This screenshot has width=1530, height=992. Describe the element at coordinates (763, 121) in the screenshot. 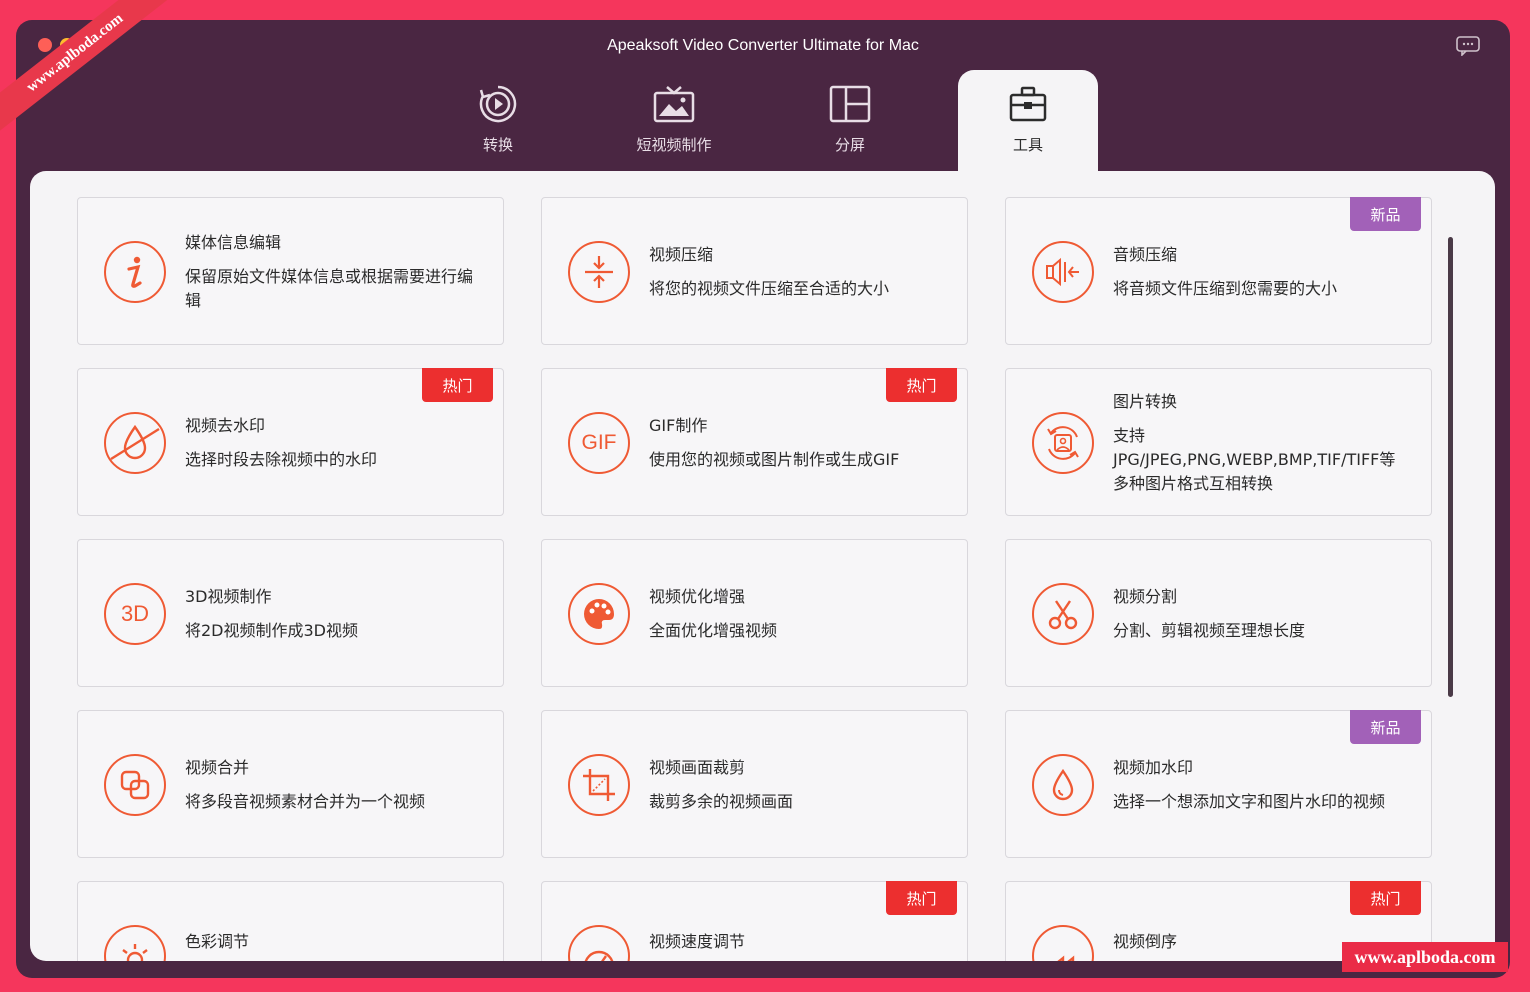

I see `main-tabs: 转换 短视频制作 分屏 工具` at that location.